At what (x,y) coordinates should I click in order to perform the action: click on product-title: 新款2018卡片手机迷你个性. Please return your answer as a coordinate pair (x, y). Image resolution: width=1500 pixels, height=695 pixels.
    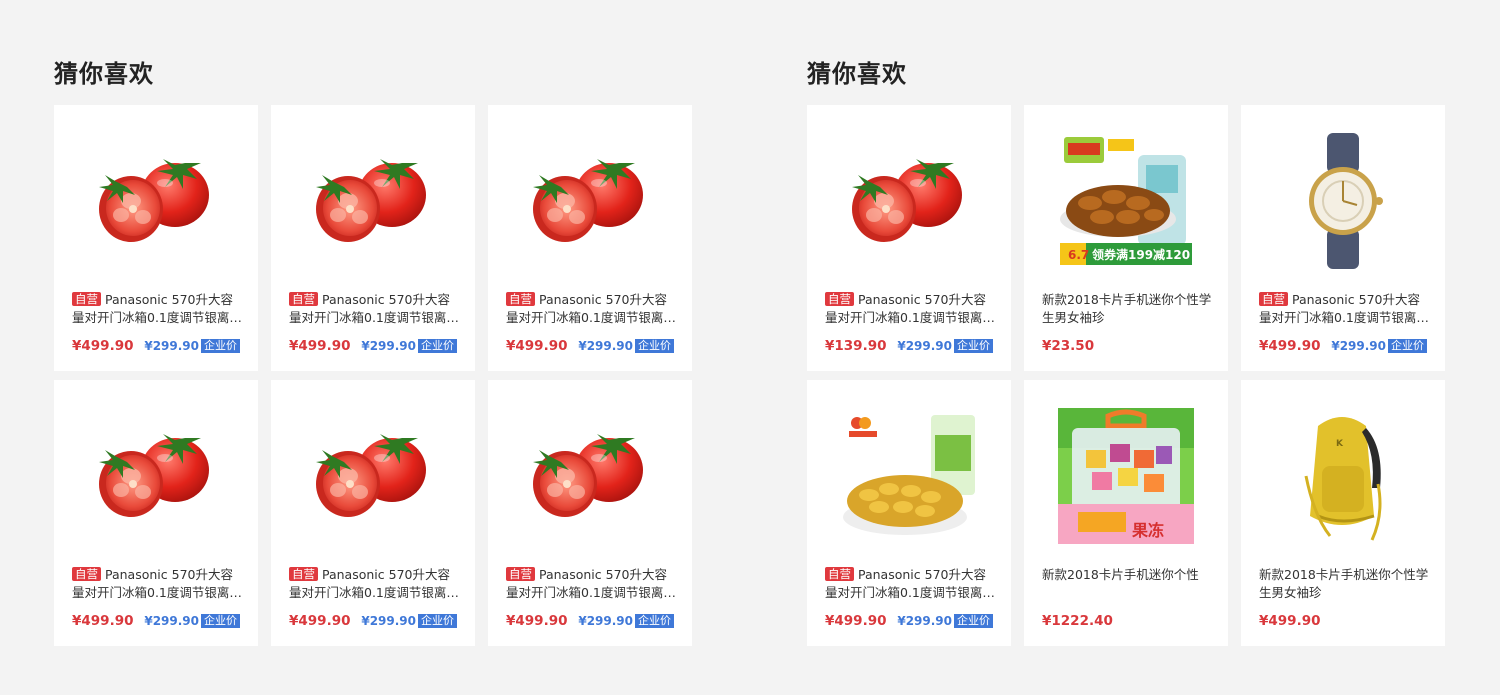
    Looking at the image, I should click on (1128, 575).